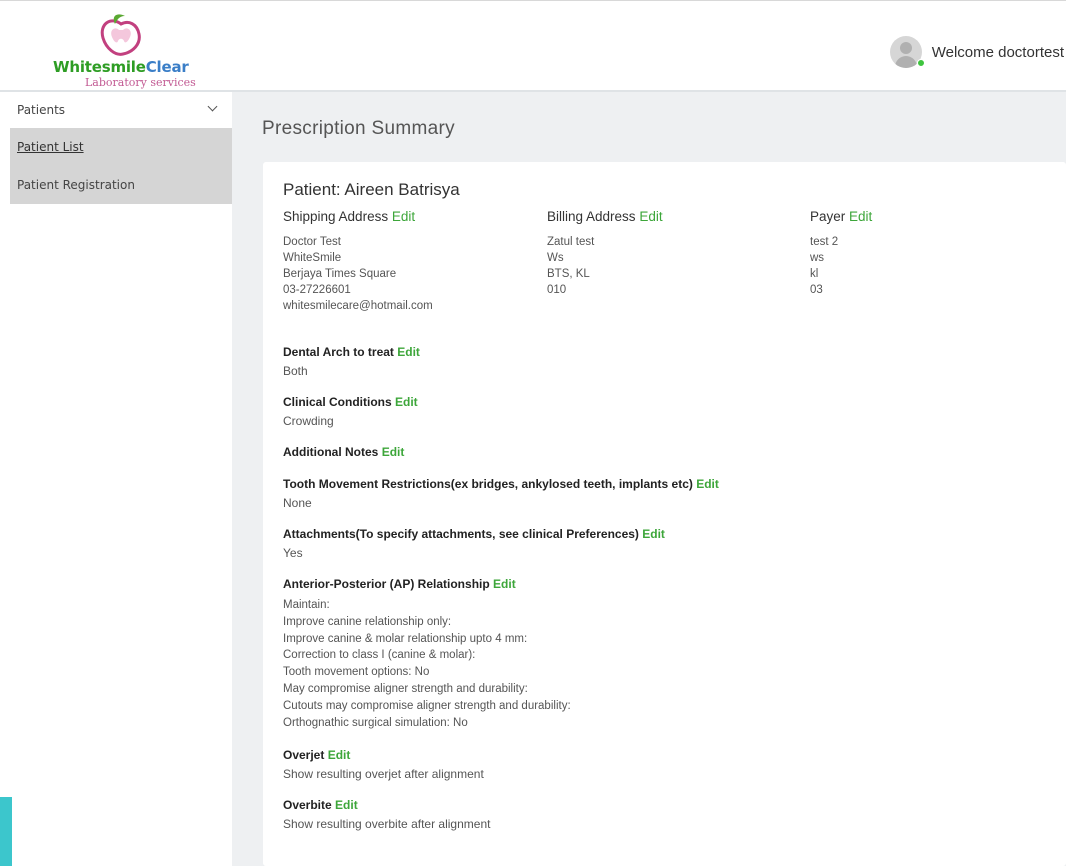 Image resolution: width=1066 pixels, height=866 pixels. I want to click on payer-heading: Payer Edit, so click(841, 216).